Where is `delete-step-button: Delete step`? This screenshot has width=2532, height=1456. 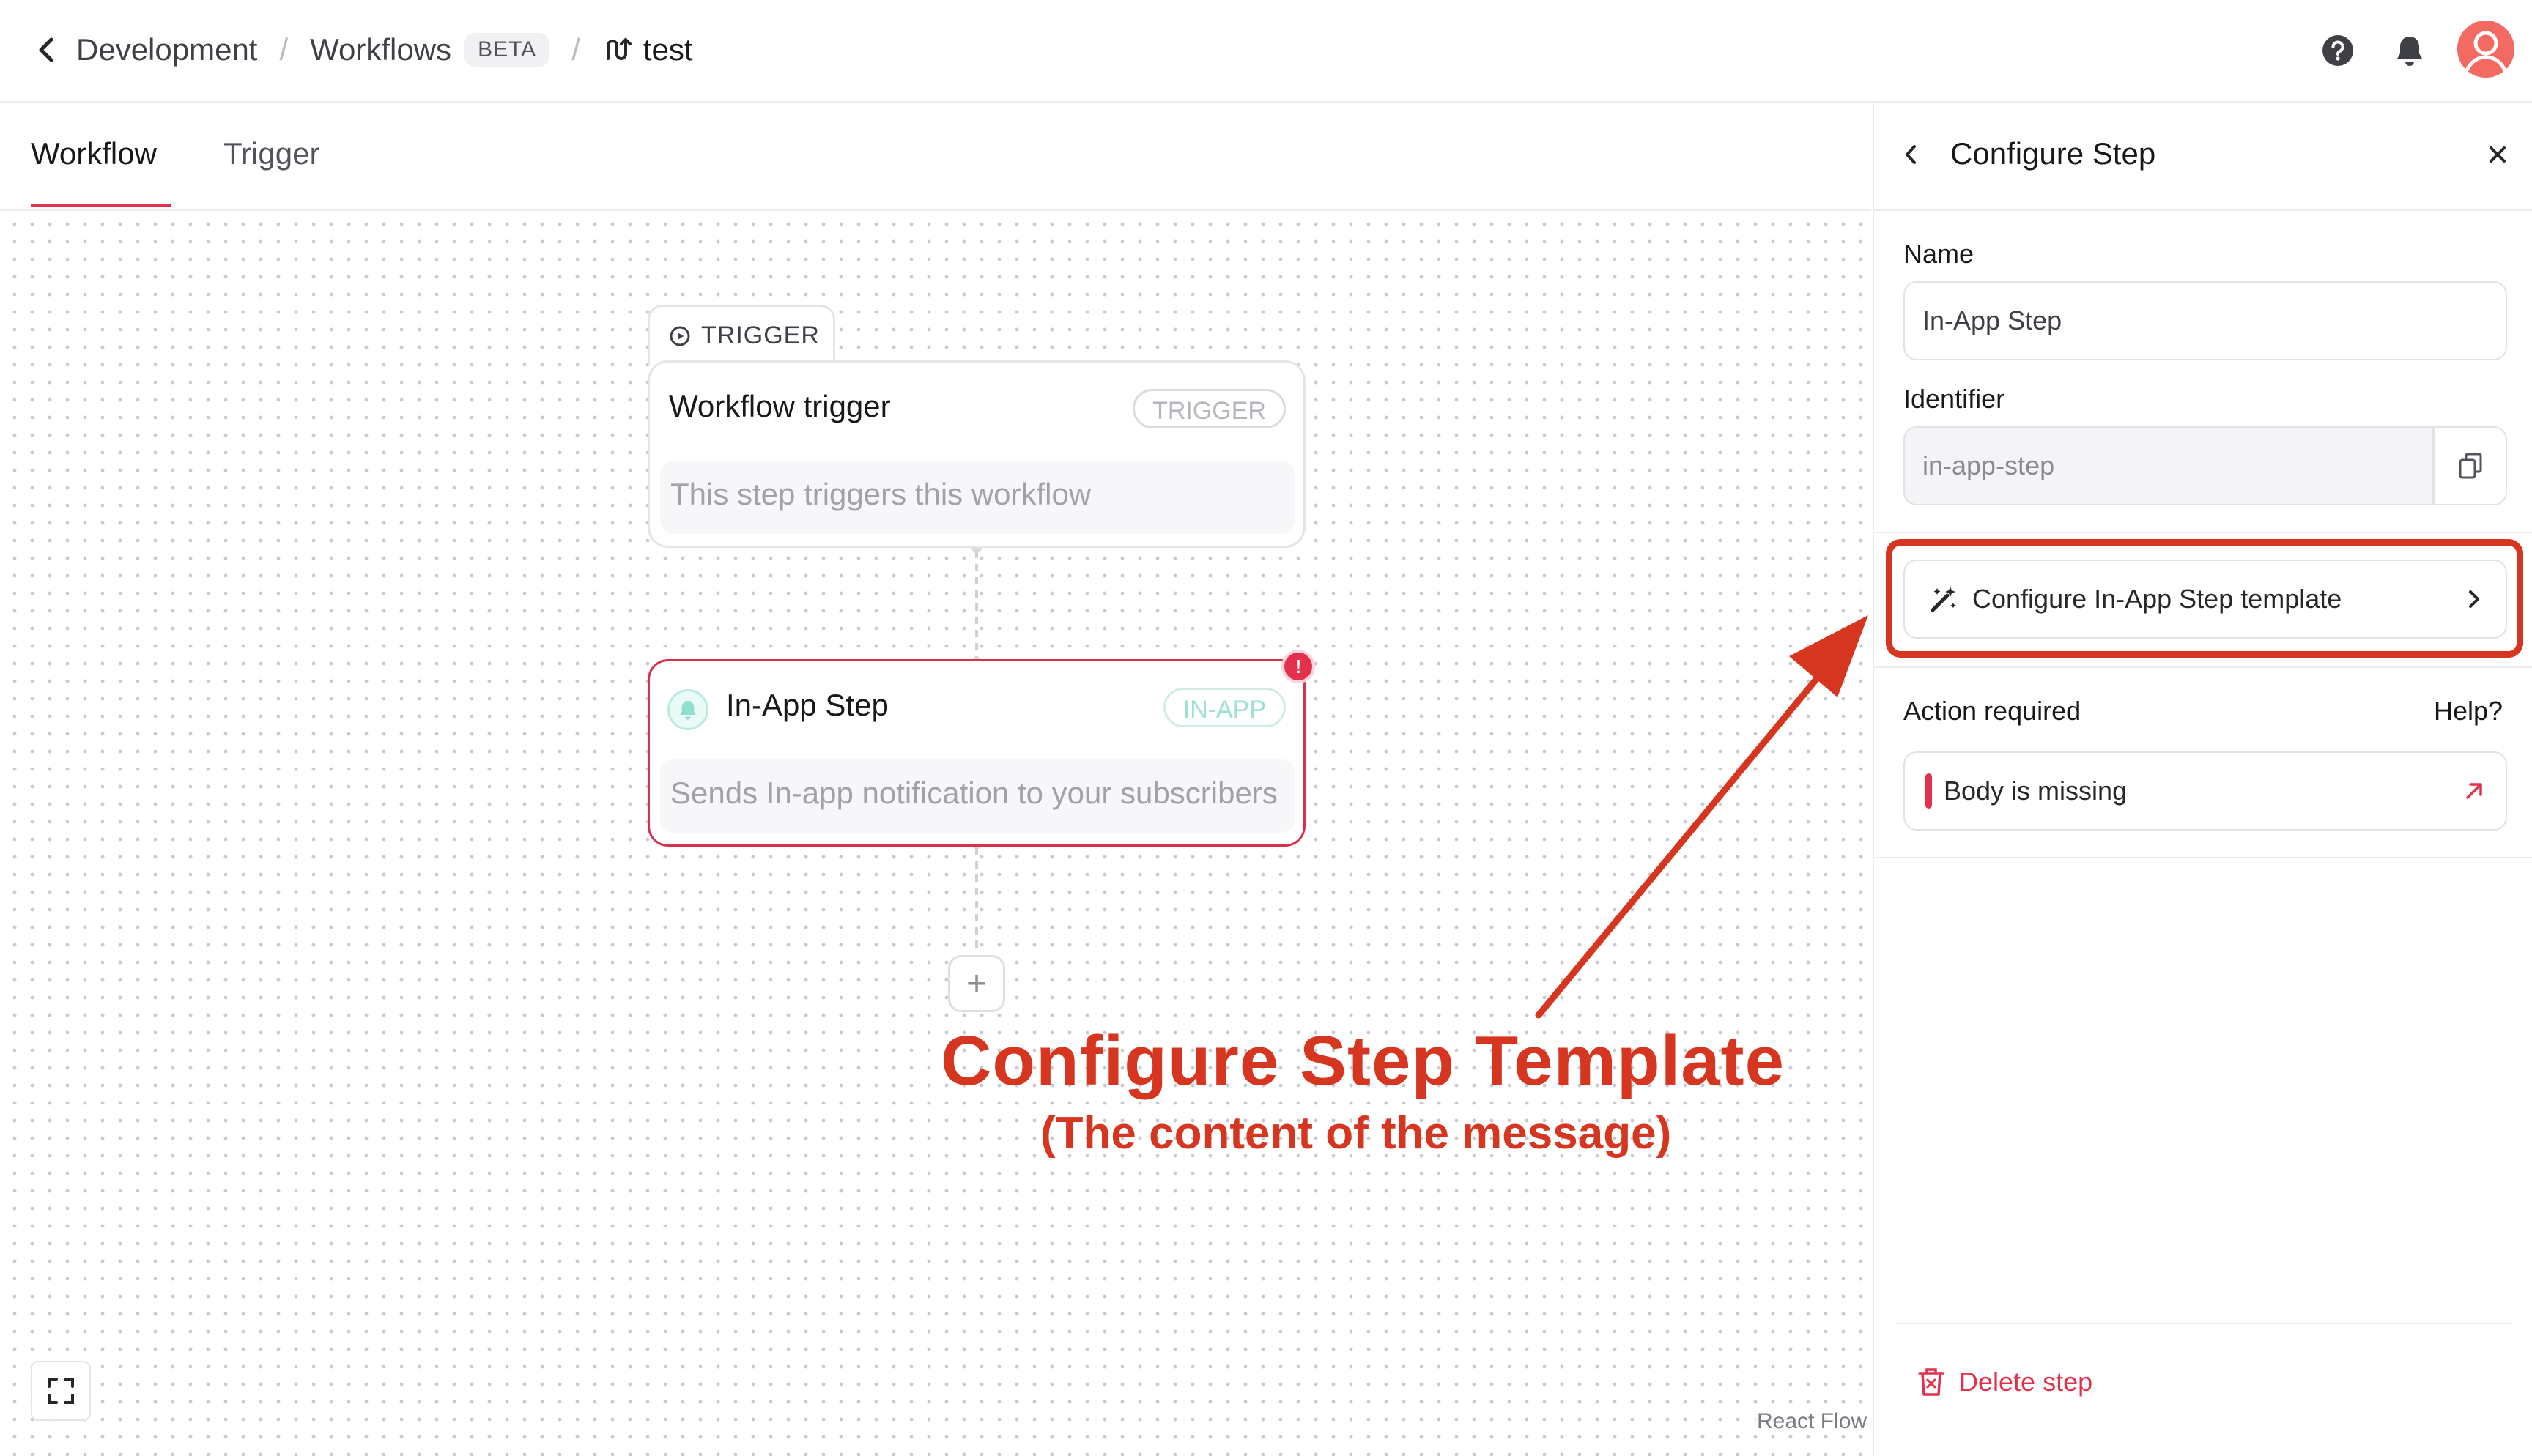 delete-step-button: Delete step is located at coordinates (2004, 1382).